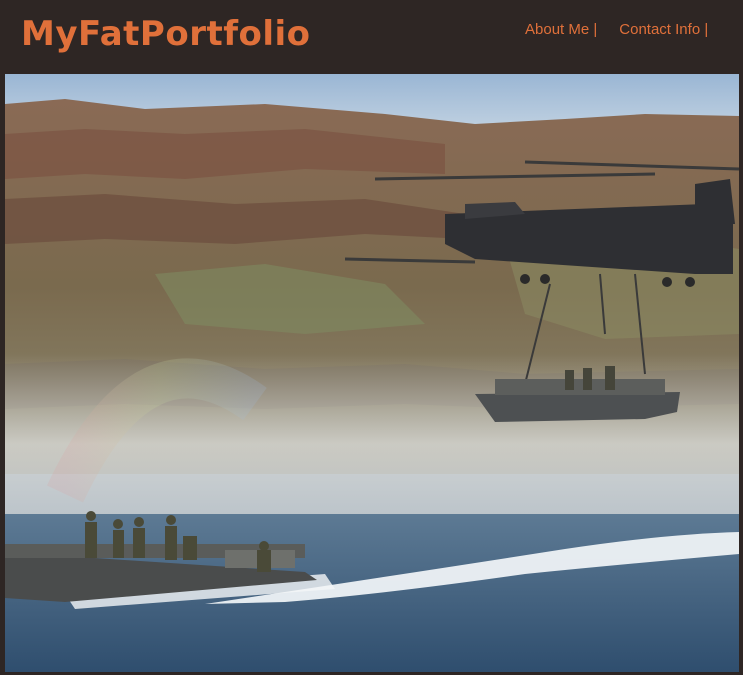 This screenshot has height=675, width=743. What do you see at coordinates (561, 29) in the screenshot?
I see `nav-link-about: About Me |` at bounding box center [561, 29].